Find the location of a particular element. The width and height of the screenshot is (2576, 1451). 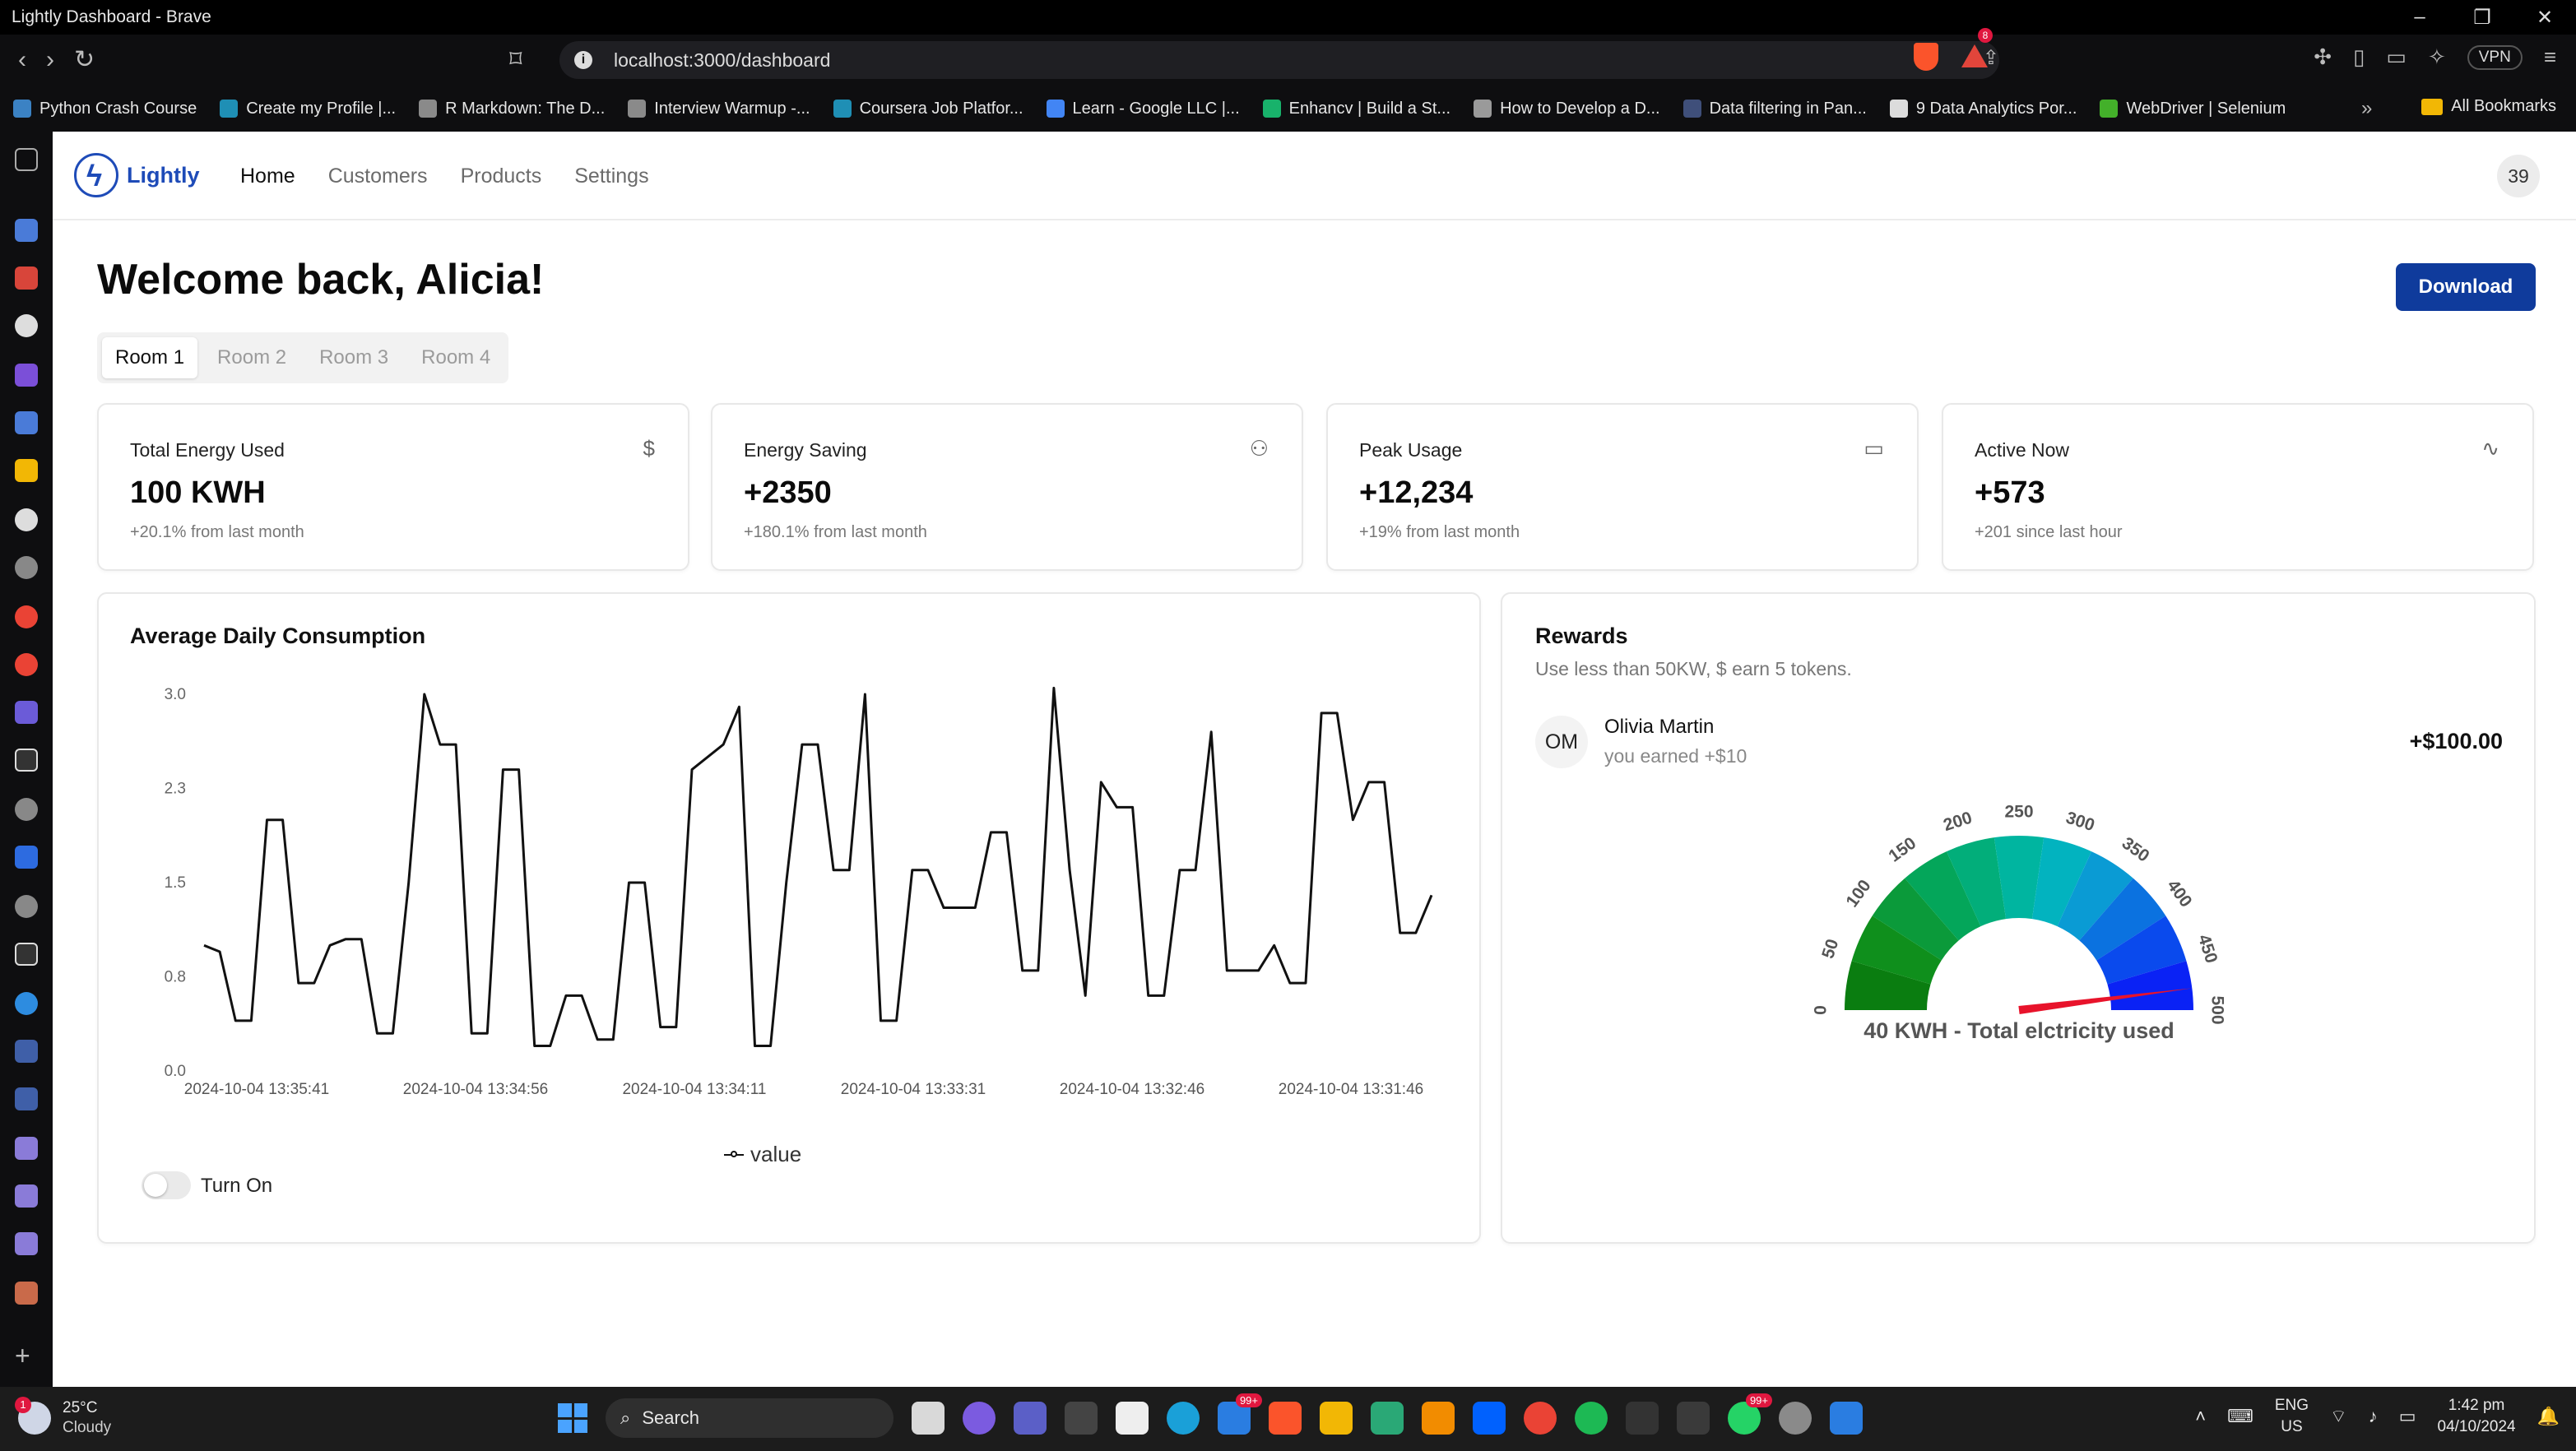

sidebar-panel-icon is located at coordinates (26, 159).